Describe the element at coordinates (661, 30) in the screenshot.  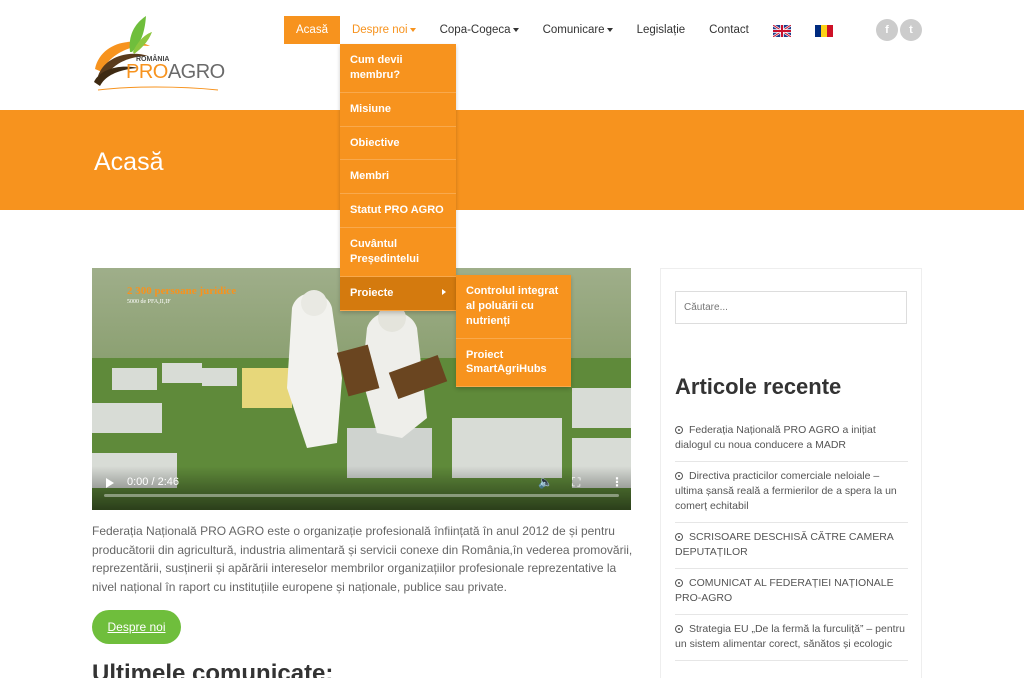
I see `nav-item-legislatie: Legislație` at that location.